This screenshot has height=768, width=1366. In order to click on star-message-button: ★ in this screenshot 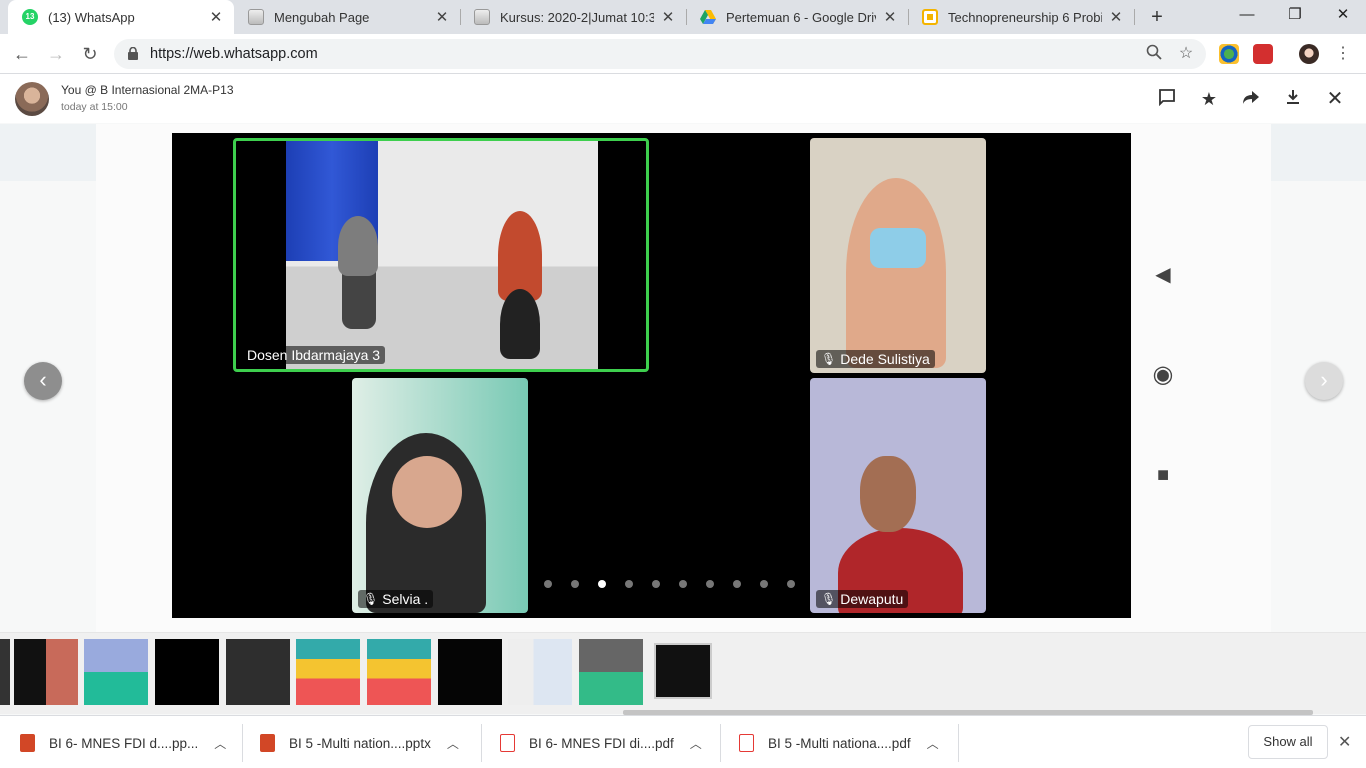, I will do `click(1209, 99)`.